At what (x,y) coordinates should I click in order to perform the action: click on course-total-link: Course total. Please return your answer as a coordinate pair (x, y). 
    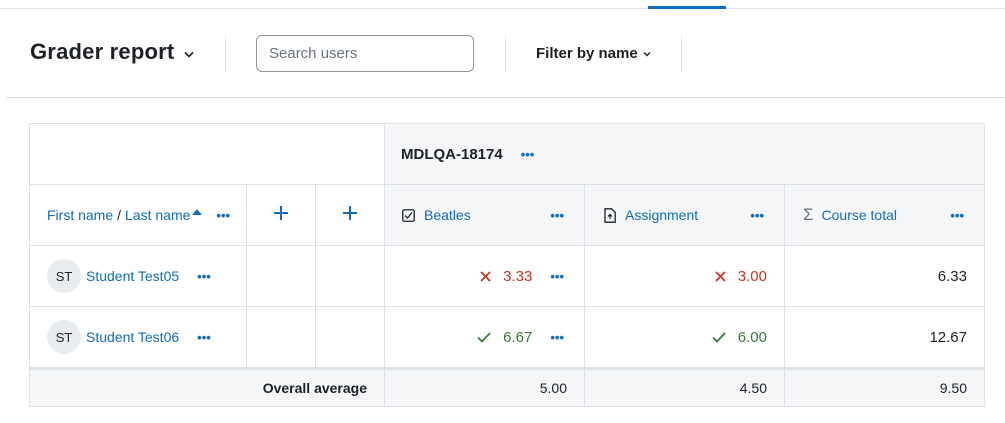
    Looking at the image, I should click on (859, 215).